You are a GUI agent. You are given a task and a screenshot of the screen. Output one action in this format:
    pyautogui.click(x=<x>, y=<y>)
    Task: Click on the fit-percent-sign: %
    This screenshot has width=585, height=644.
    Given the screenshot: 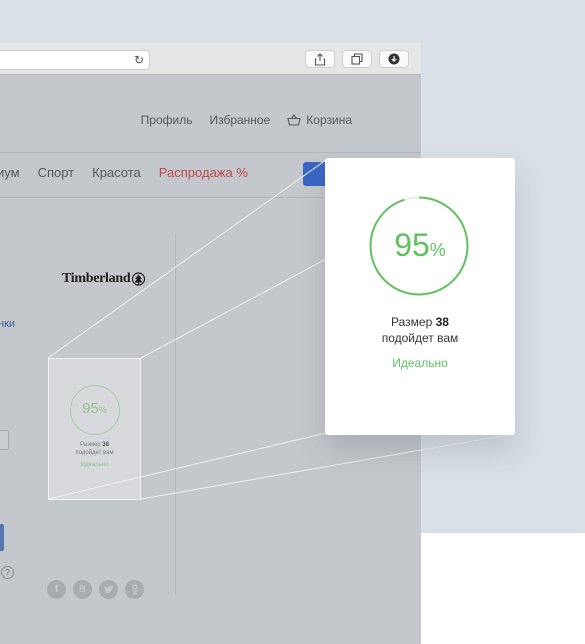 What is the action you would take?
    pyautogui.click(x=437, y=250)
    